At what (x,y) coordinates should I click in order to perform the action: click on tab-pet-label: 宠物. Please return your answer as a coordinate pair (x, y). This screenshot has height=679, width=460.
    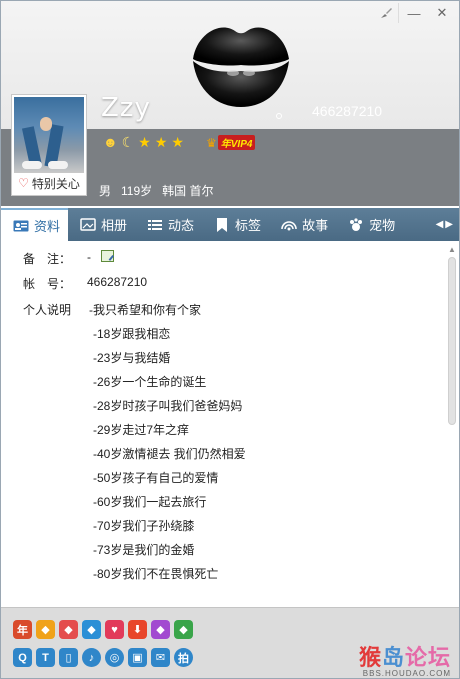
    Looking at the image, I should click on (382, 225).